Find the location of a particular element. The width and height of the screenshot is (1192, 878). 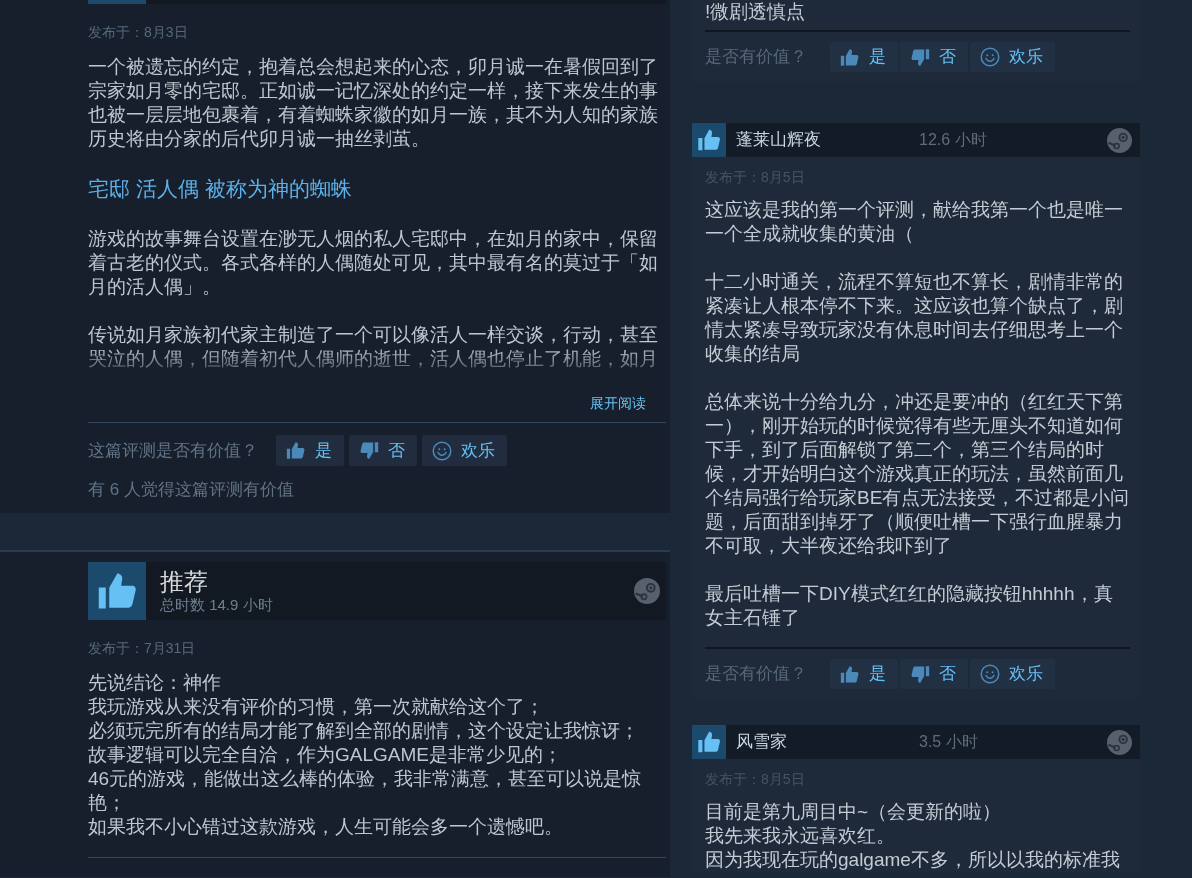

review-text: 这应该是我的第一个评测，献给我第一个也是唯一一个全成就收集的黄油（ is located at coordinates (914, 222).